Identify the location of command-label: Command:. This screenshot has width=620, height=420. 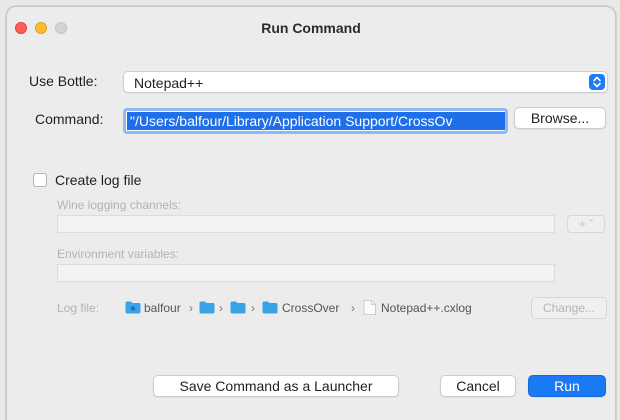
(69, 119).